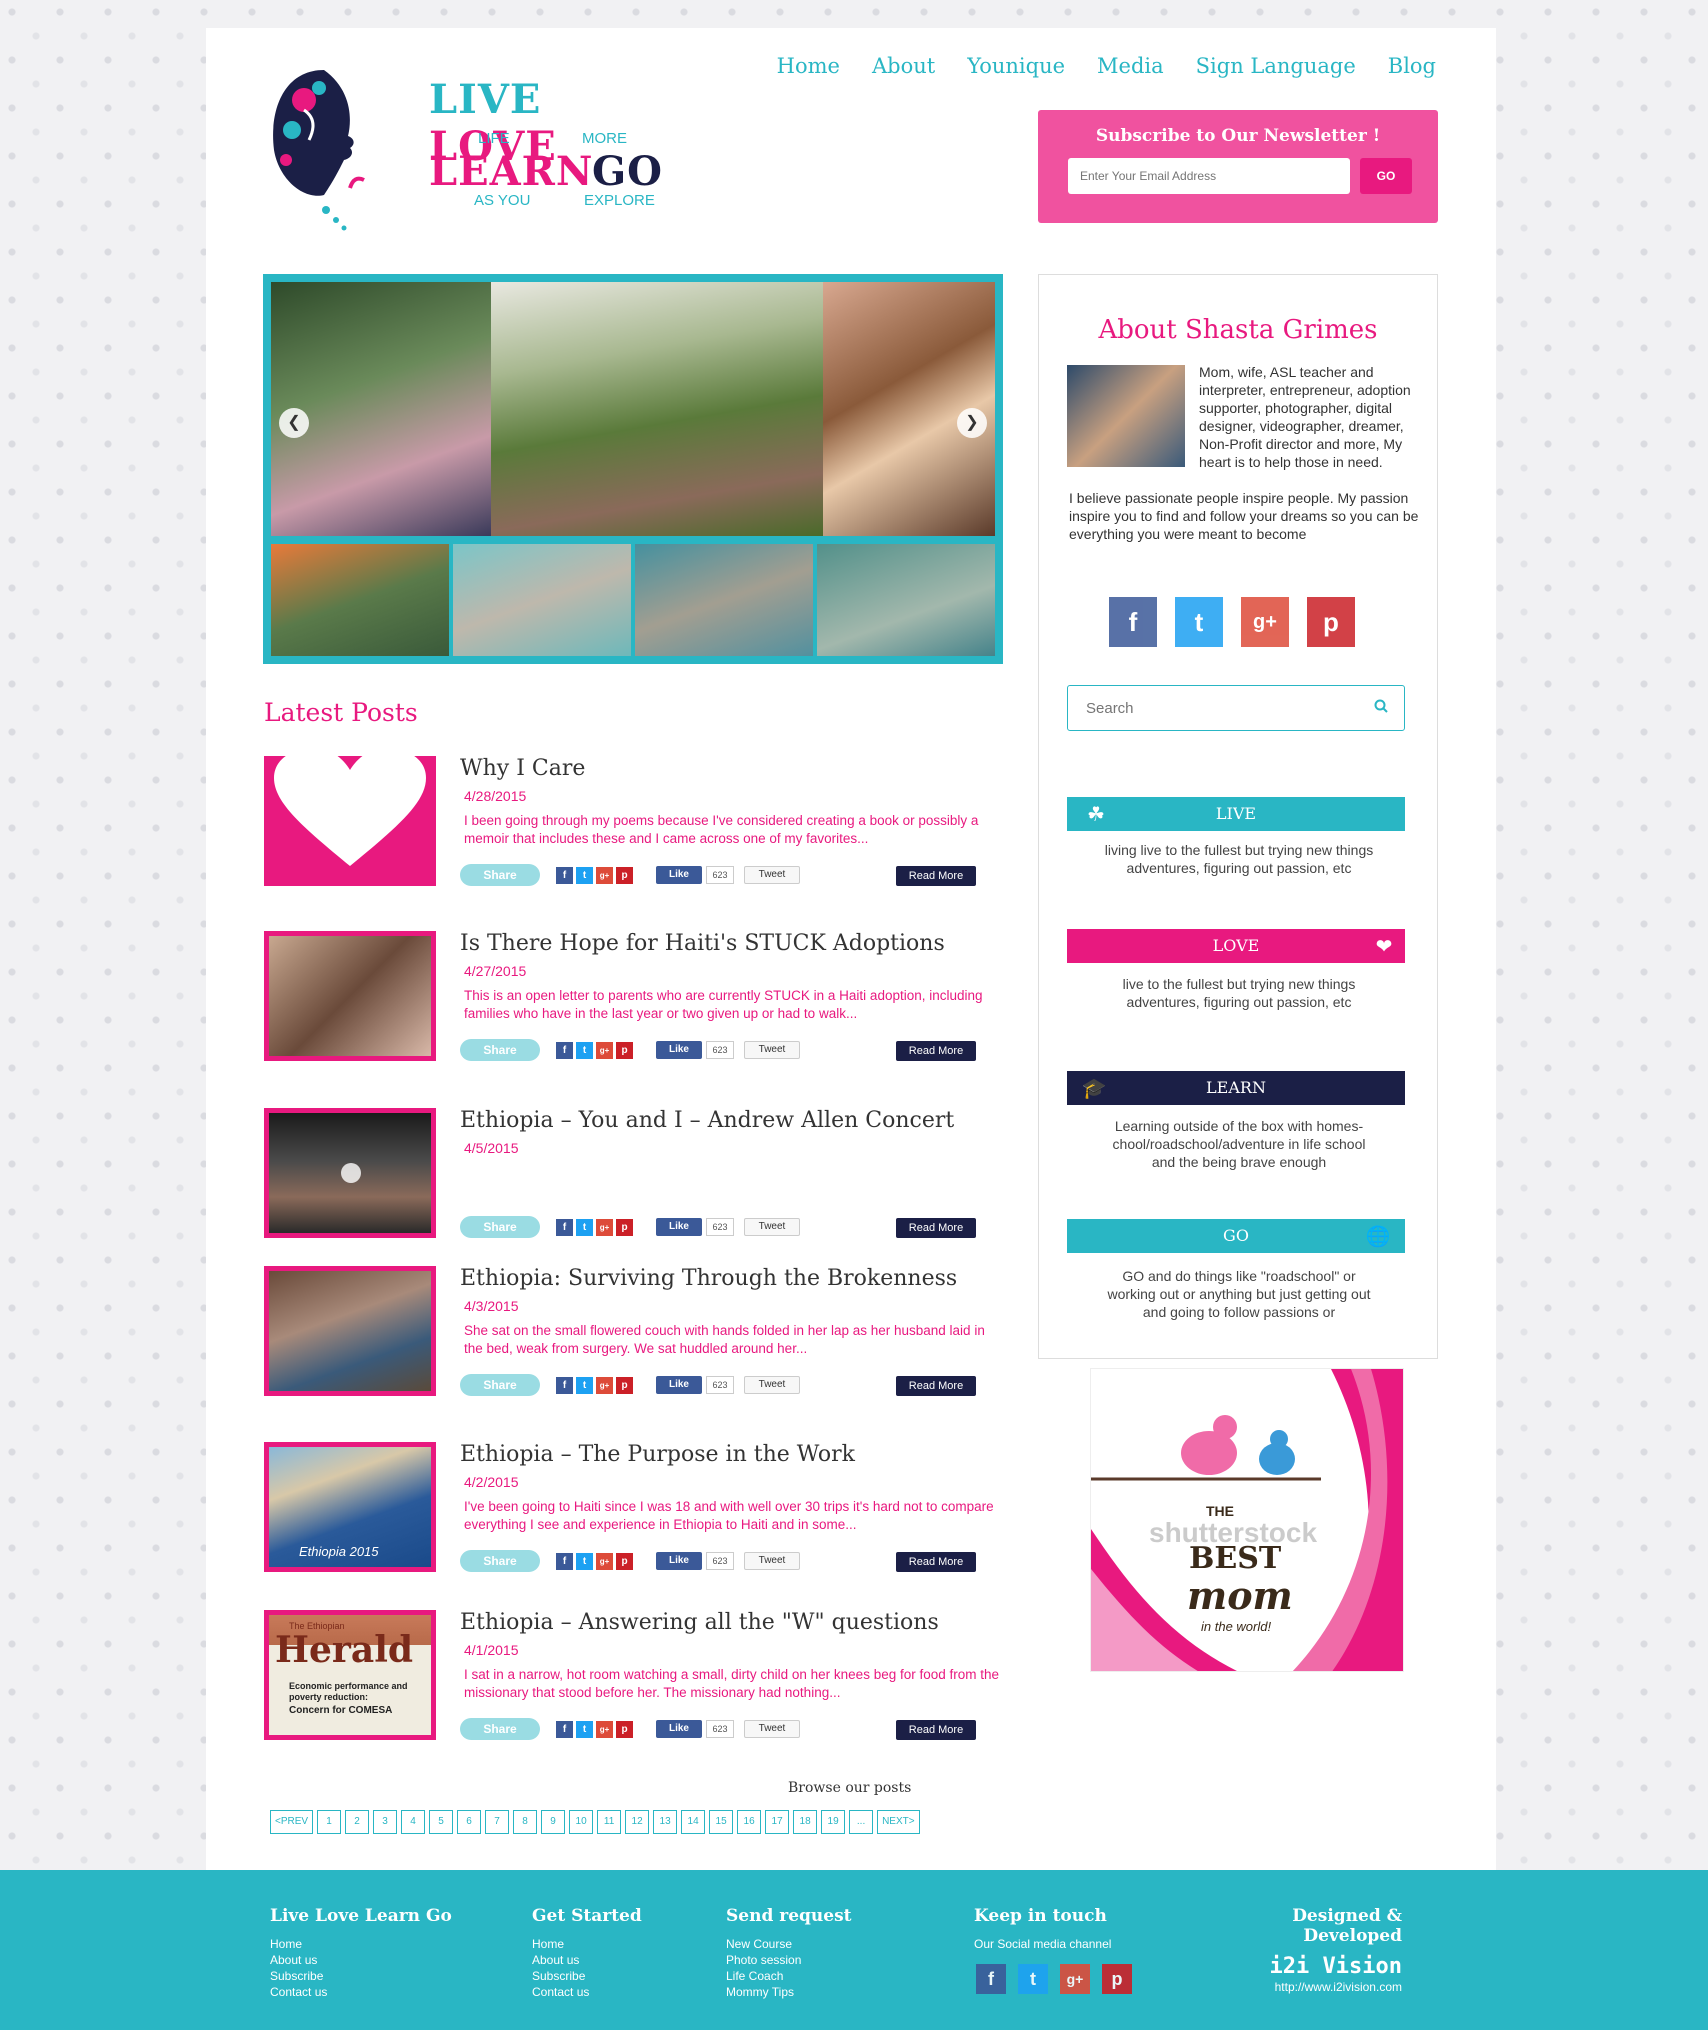 This screenshot has width=1708, height=2030. Describe the element at coordinates (972, 423) in the screenshot. I see `slider-next-arrow-icon: ❯` at that location.